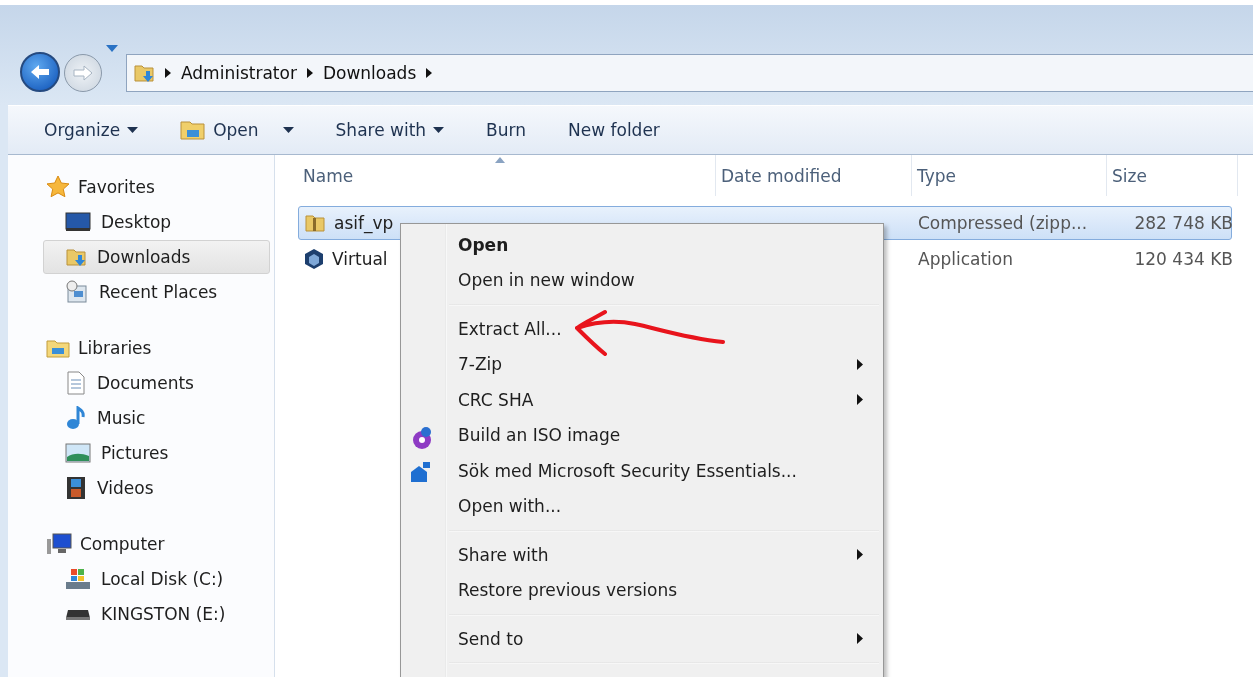 This screenshot has width=1253, height=677. Describe the element at coordinates (965, 259) in the screenshot. I see `file-type: Application` at that location.